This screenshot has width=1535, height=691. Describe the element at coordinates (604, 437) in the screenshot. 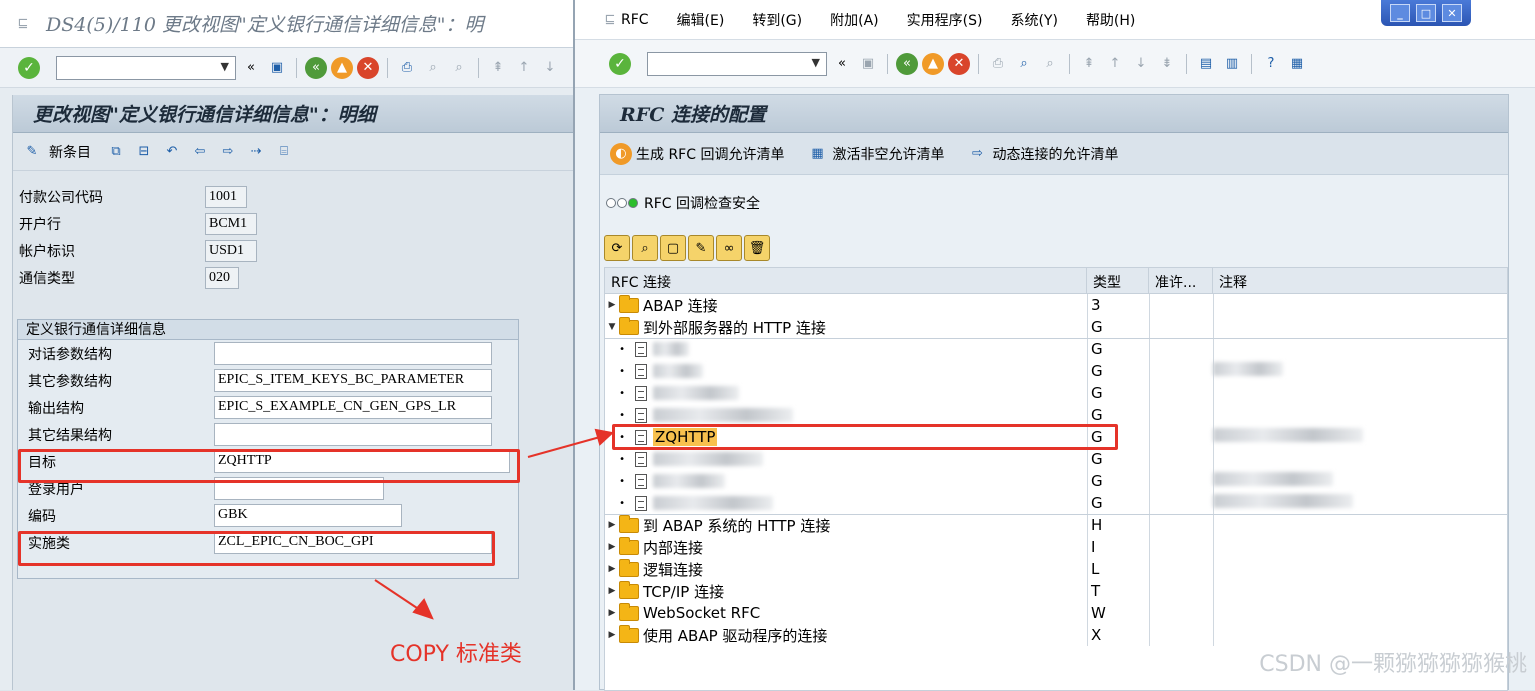

I see `arrow-to-rfc-head` at that location.